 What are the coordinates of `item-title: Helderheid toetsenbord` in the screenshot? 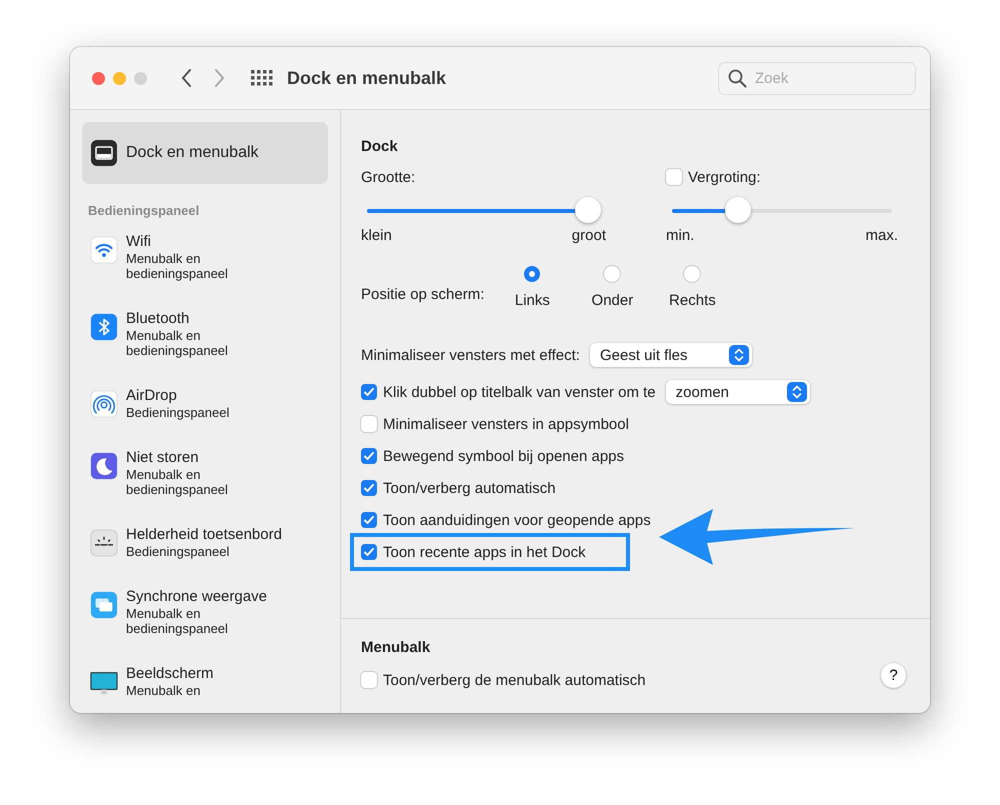 It's located at (204, 535).